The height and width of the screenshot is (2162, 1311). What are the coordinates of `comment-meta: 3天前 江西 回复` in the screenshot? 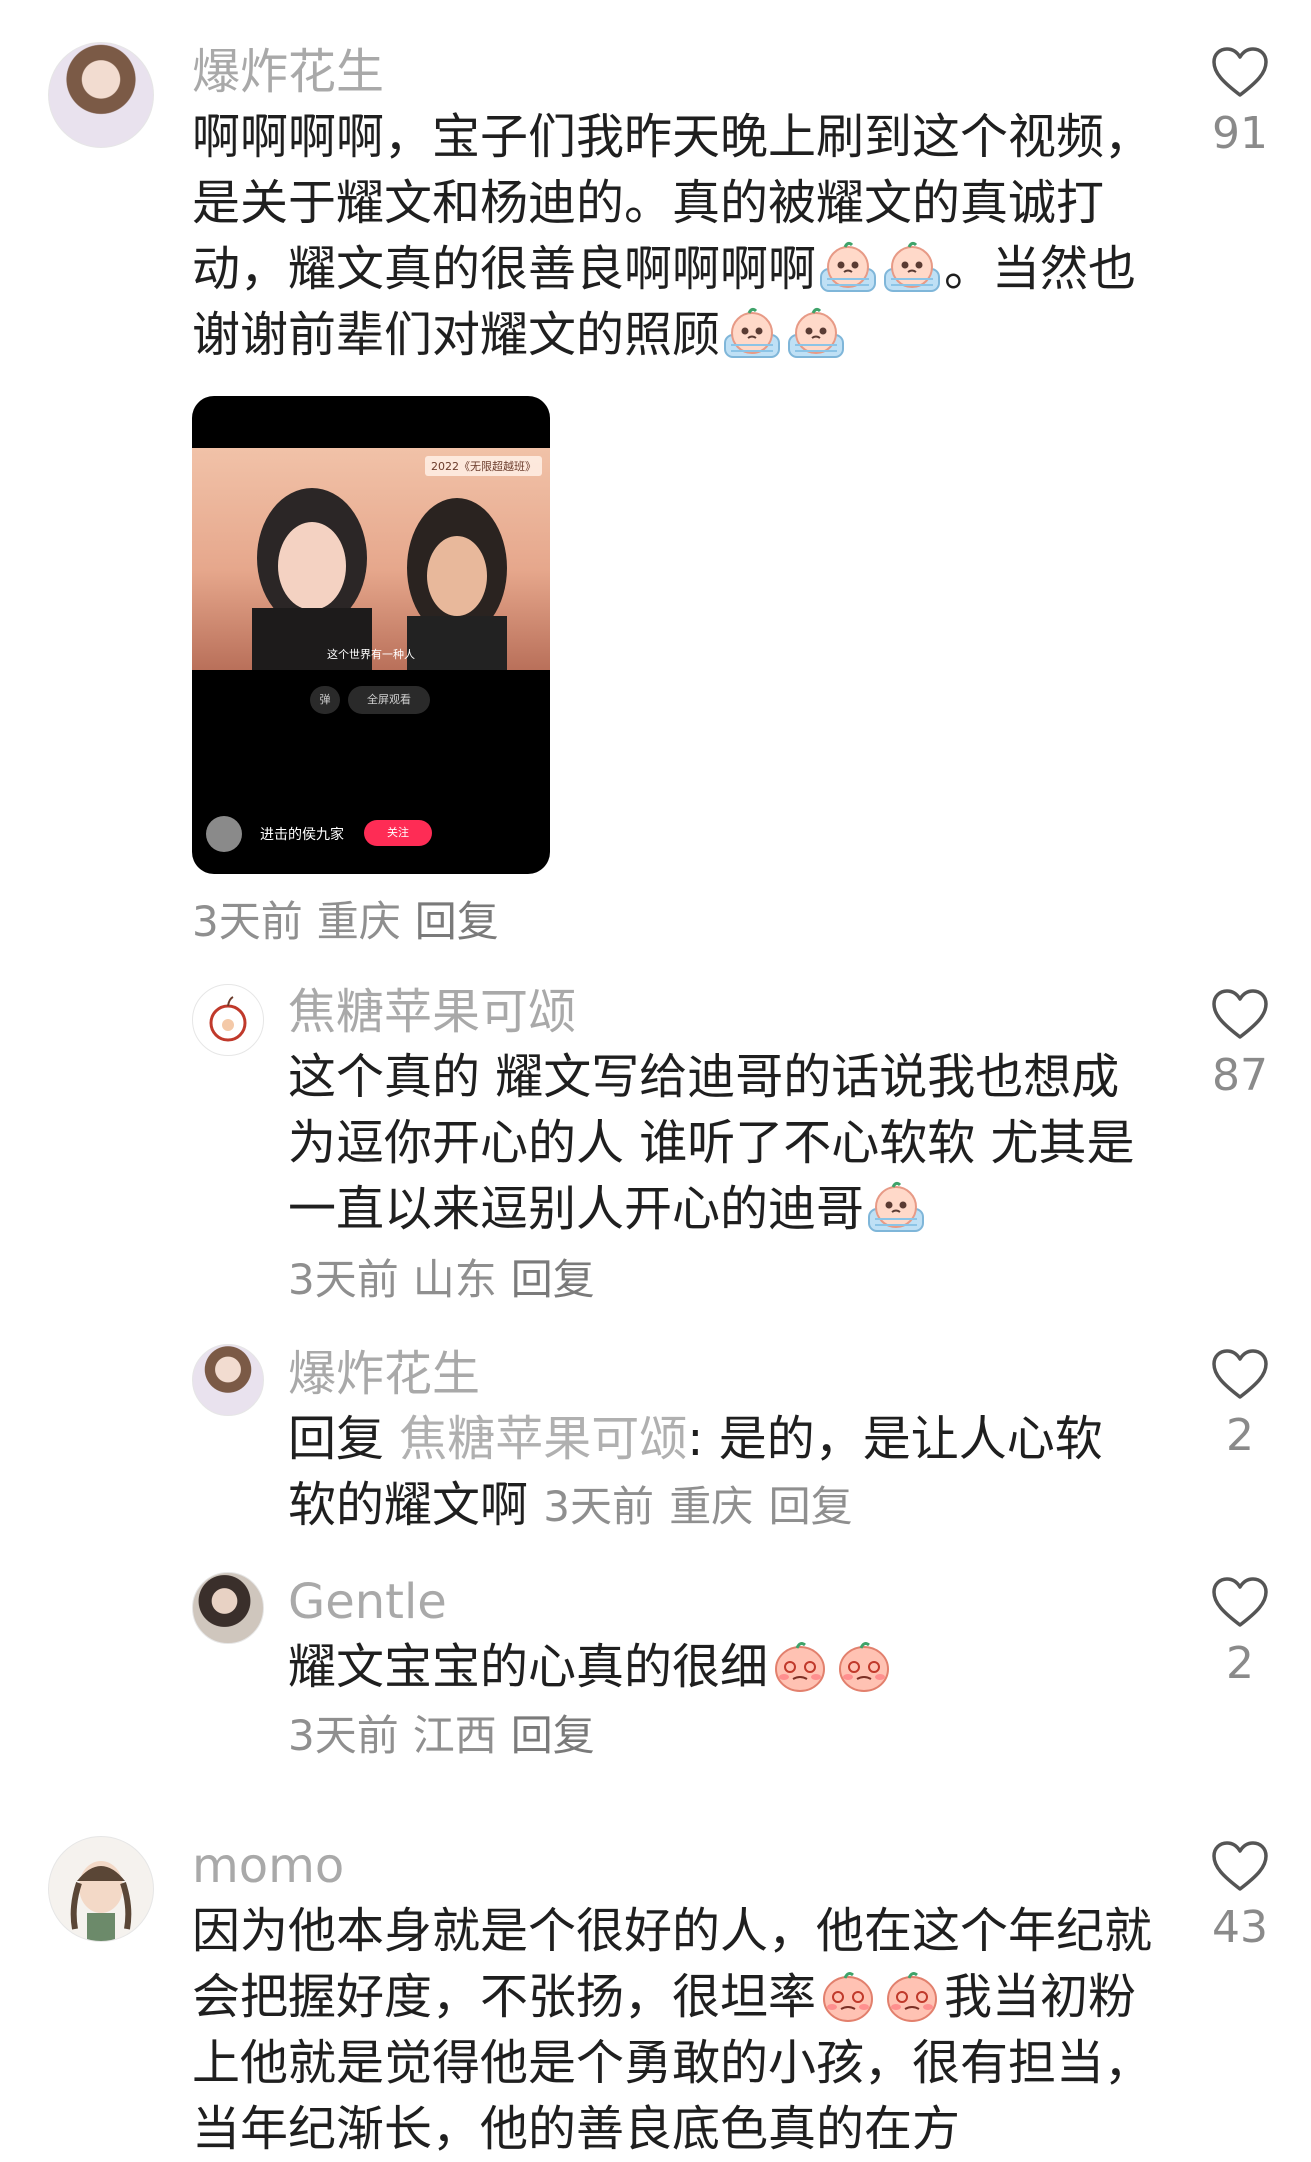 It's located at (448, 1736).